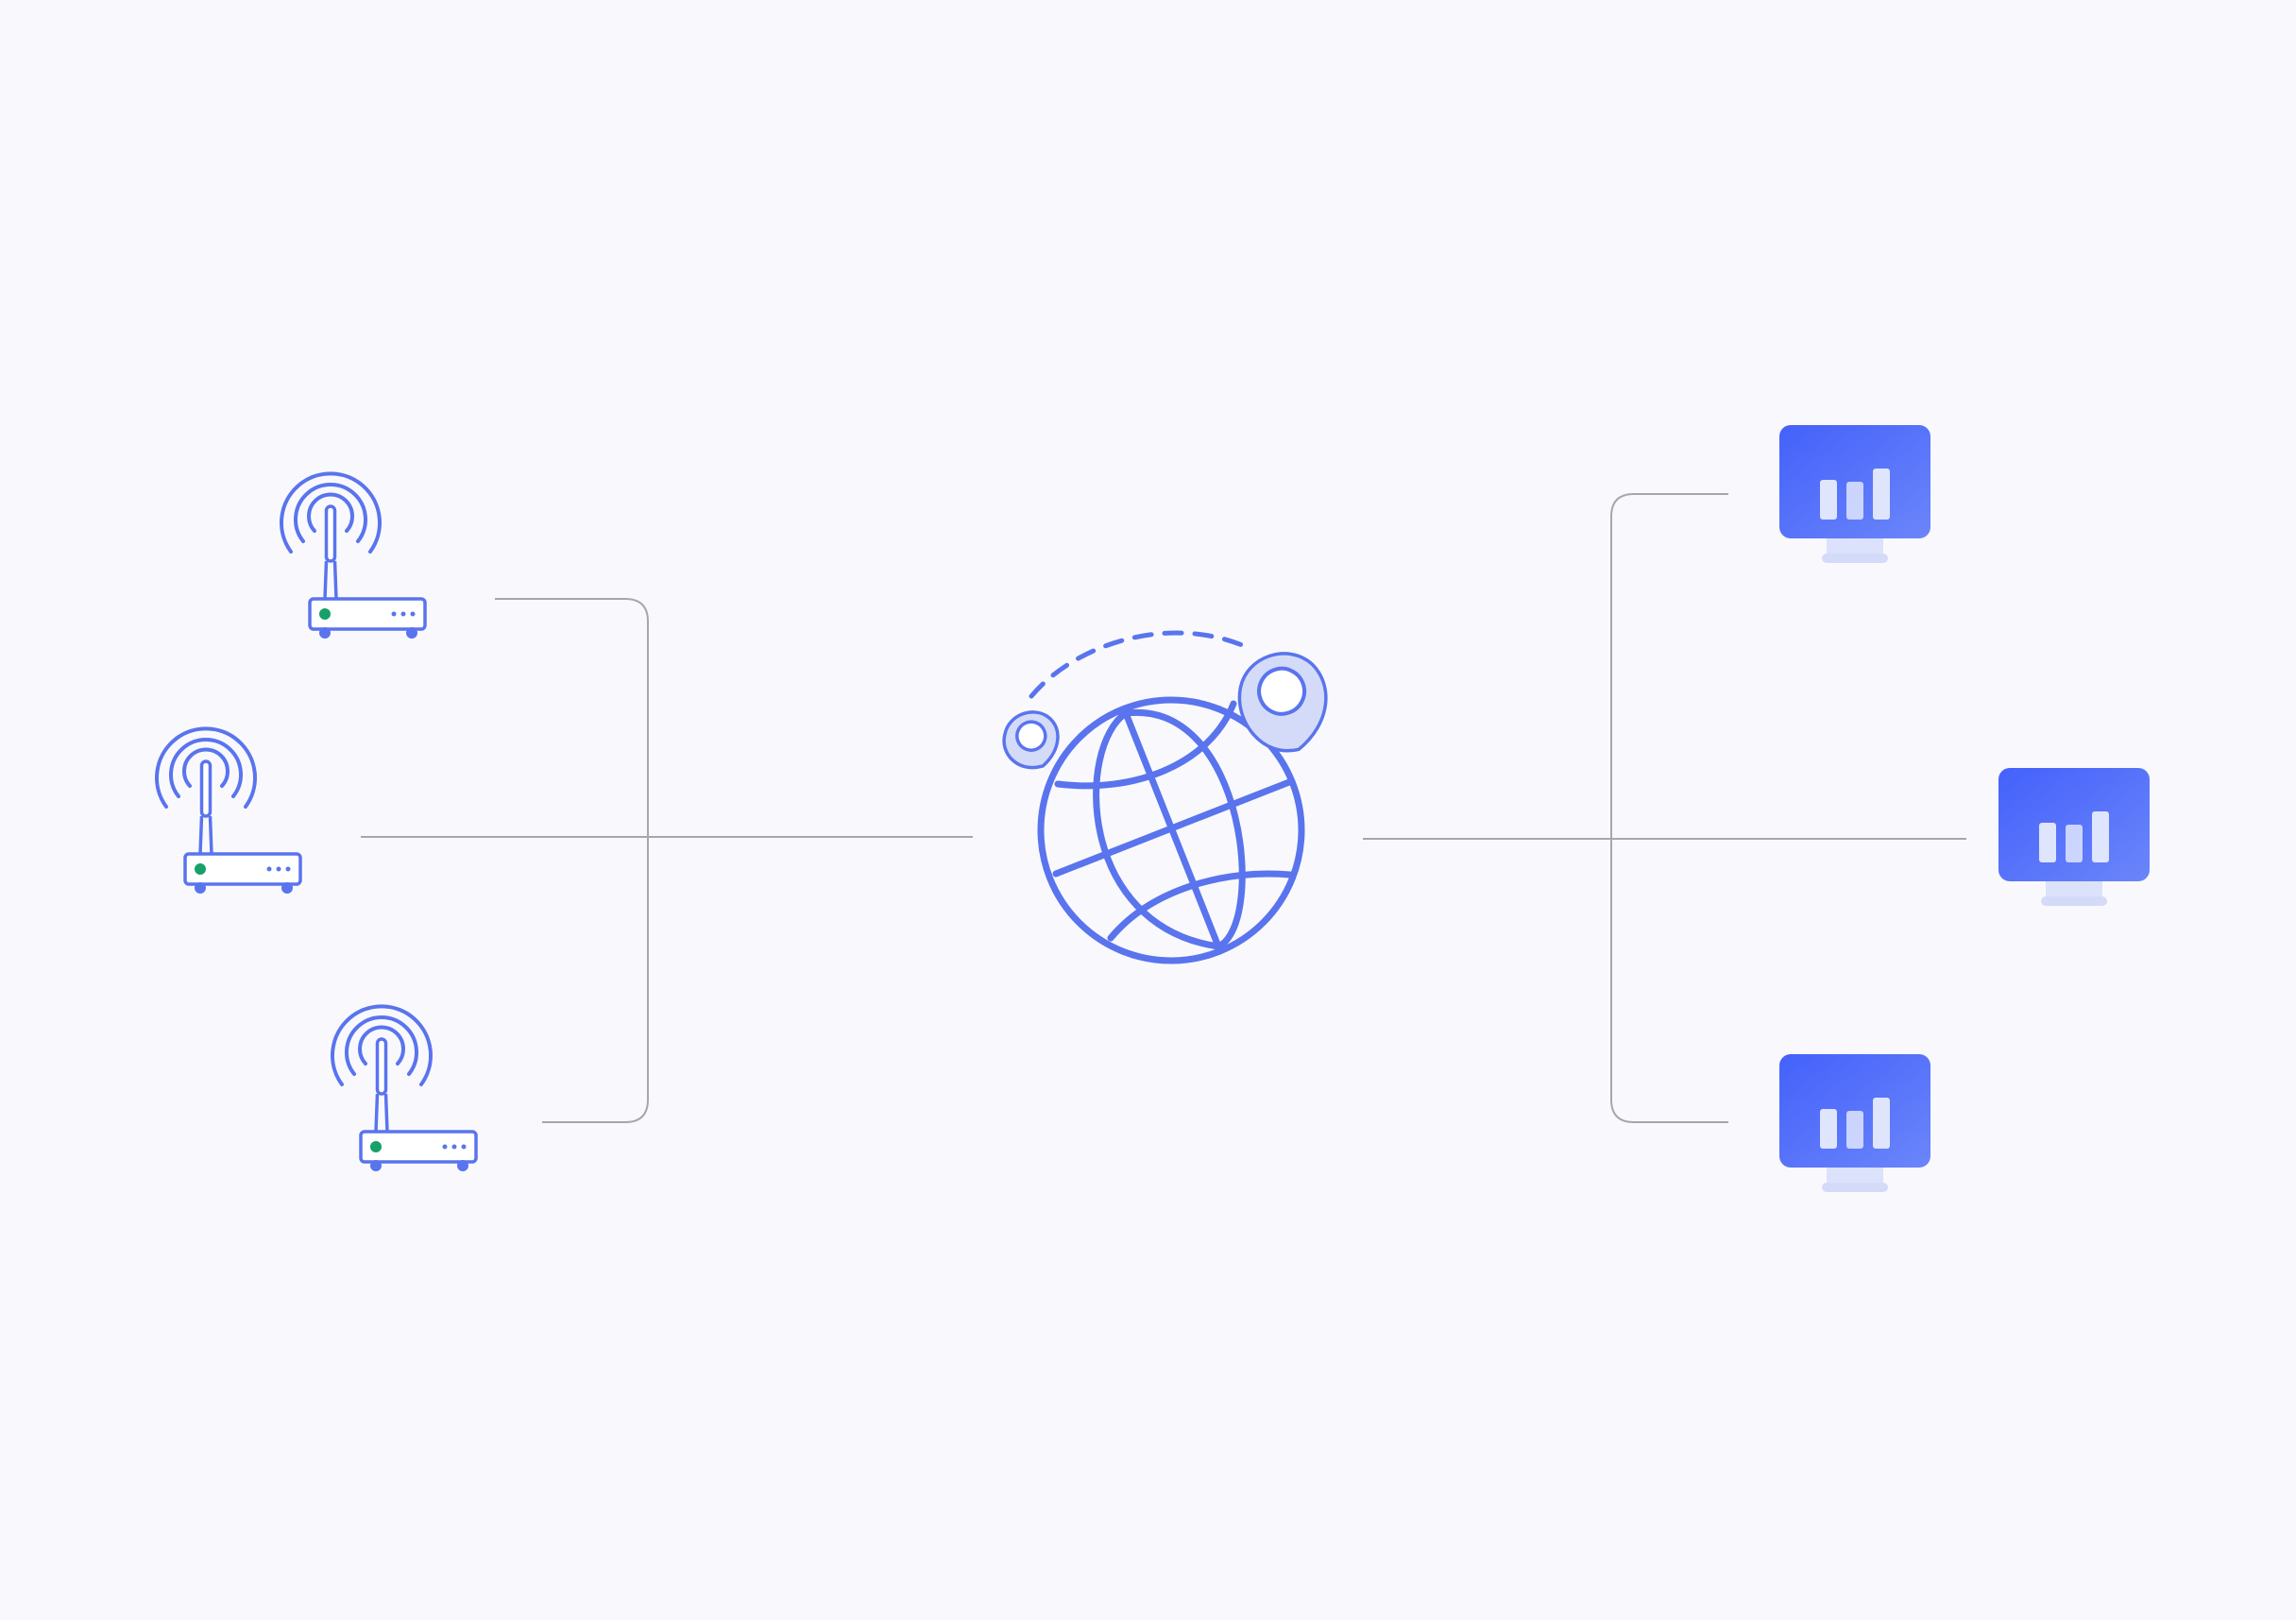 The image size is (2296, 1620). Describe the element at coordinates (1282, 702) in the screenshot. I see `location-pin-icon` at that location.